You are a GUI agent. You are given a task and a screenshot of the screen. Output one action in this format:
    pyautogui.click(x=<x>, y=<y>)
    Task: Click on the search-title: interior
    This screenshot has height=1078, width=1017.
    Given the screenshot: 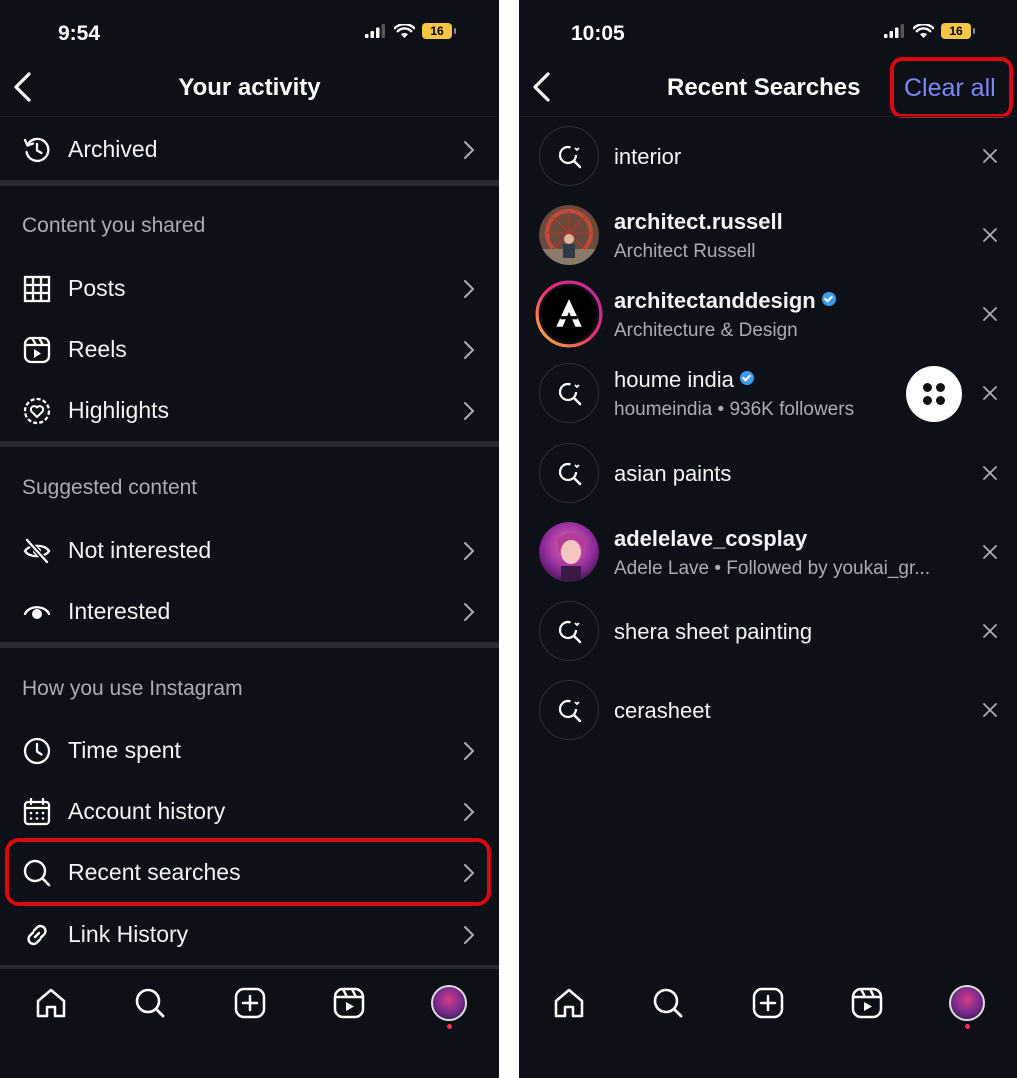 What is the action you would take?
    pyautogui.click(x=648, y=156)
    